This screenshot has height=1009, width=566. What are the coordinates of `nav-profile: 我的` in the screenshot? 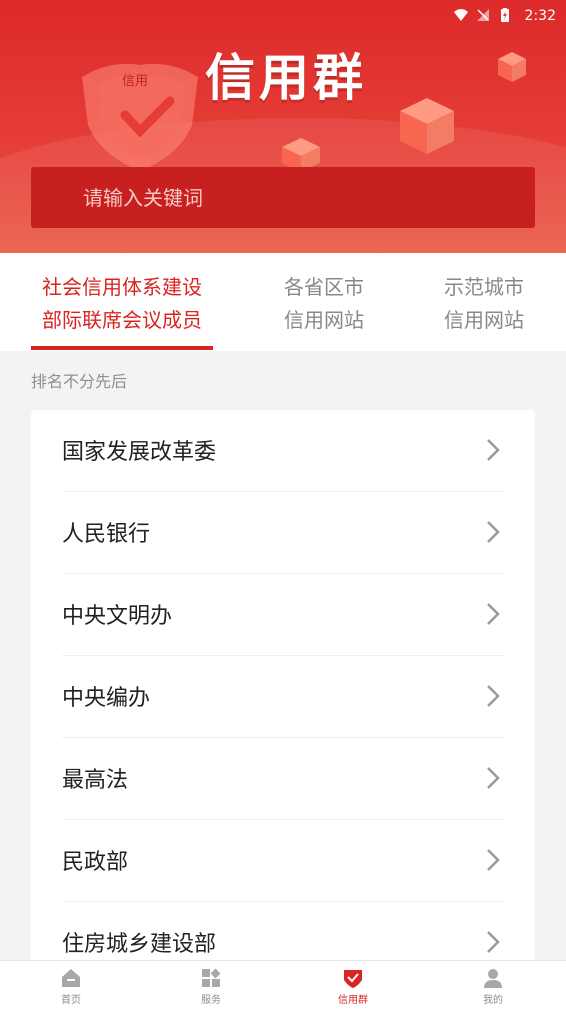 It's located at (493, 986).